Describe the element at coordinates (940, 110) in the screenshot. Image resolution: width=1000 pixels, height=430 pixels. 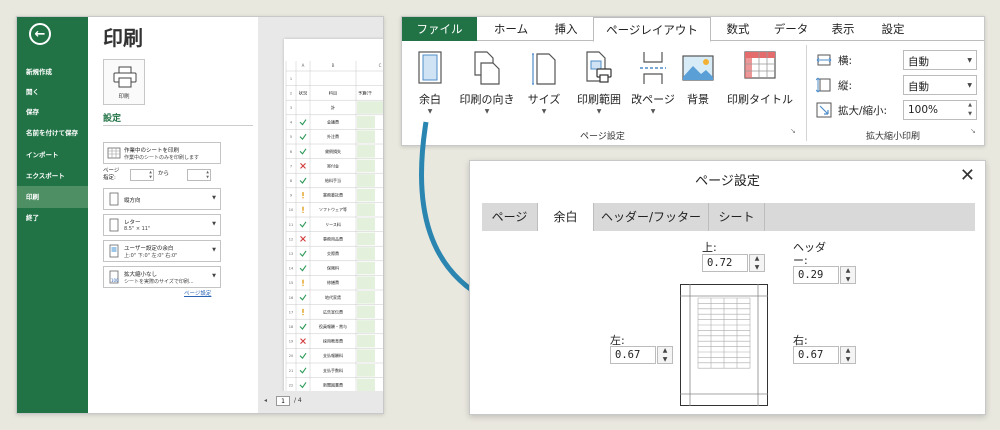
I see `scale-percent-spinner: 100% ▲ ▼` at that location.